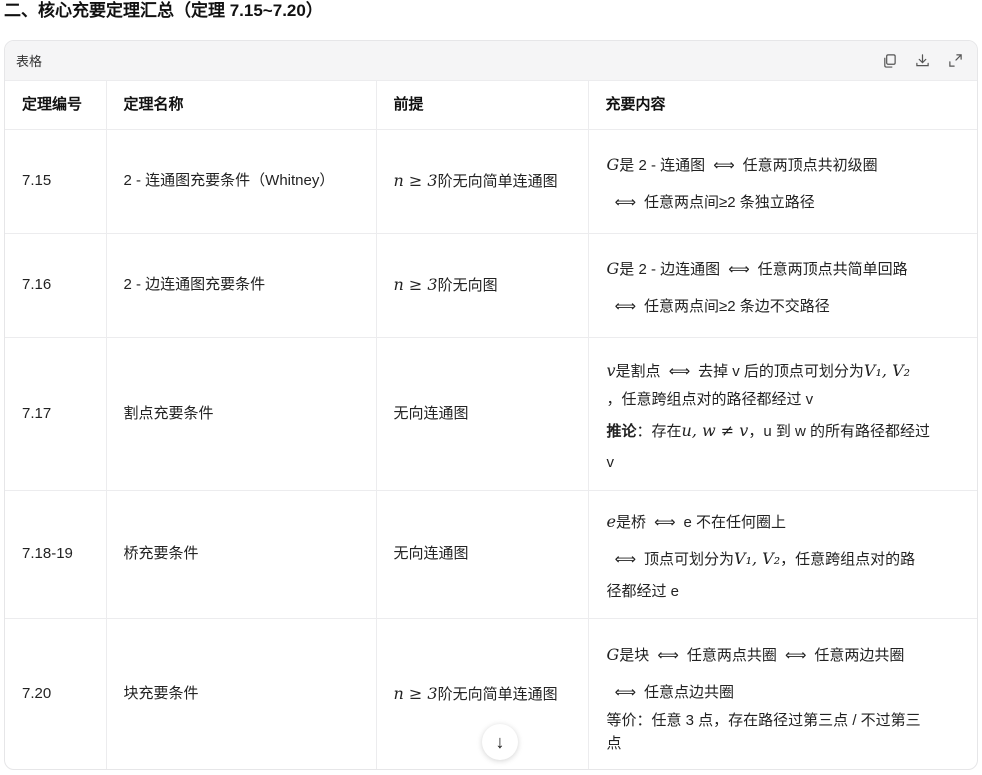  Describe the element at coordinates (659, 431) in the screenshot. I see `content-text: ：存在` at that location.